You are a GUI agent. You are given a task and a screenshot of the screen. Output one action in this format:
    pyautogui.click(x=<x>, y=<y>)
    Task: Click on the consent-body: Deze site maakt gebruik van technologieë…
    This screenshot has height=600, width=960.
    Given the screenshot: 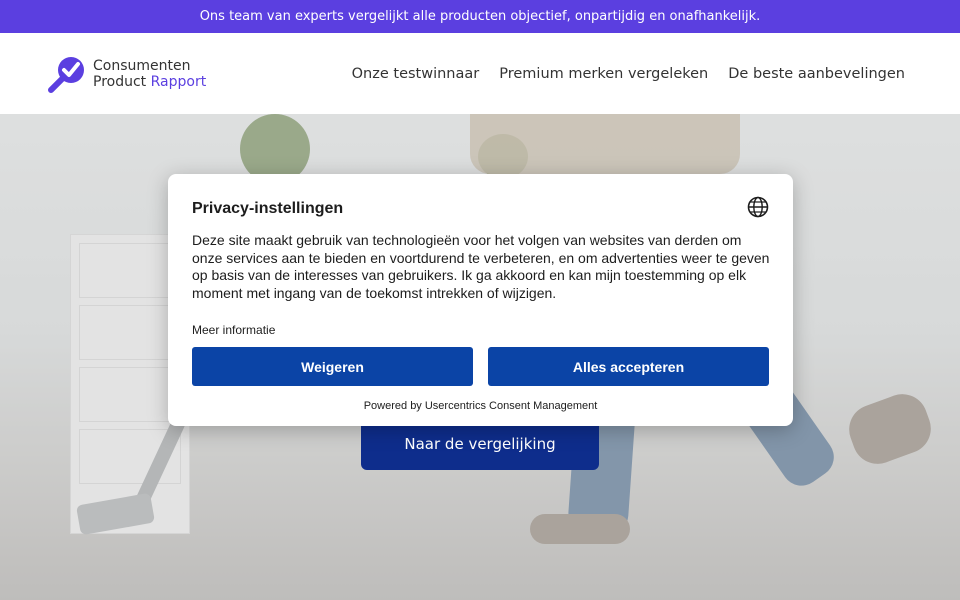 What is the action you would take?
    pyautogui.click(x=481, y=266)
    